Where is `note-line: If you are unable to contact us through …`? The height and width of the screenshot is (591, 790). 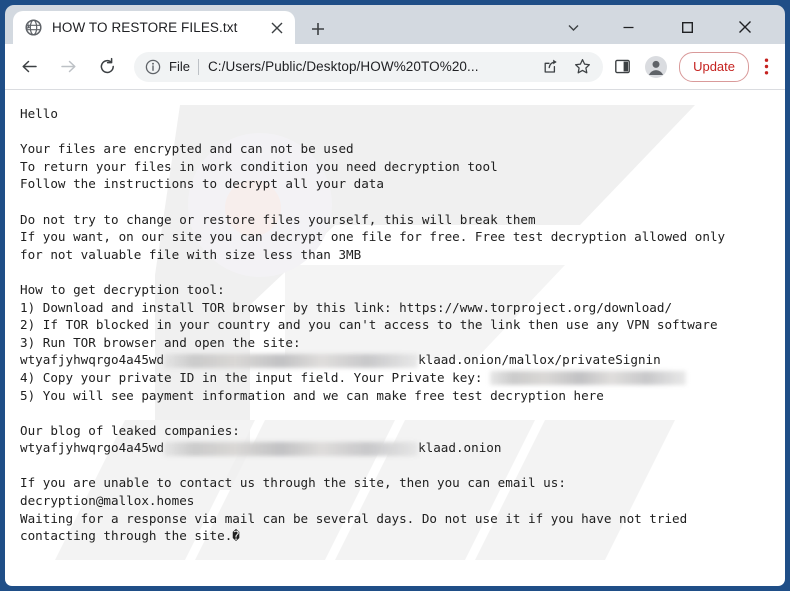 note-line: If you are unable to contact us through … is located at coordinates (293, 483).